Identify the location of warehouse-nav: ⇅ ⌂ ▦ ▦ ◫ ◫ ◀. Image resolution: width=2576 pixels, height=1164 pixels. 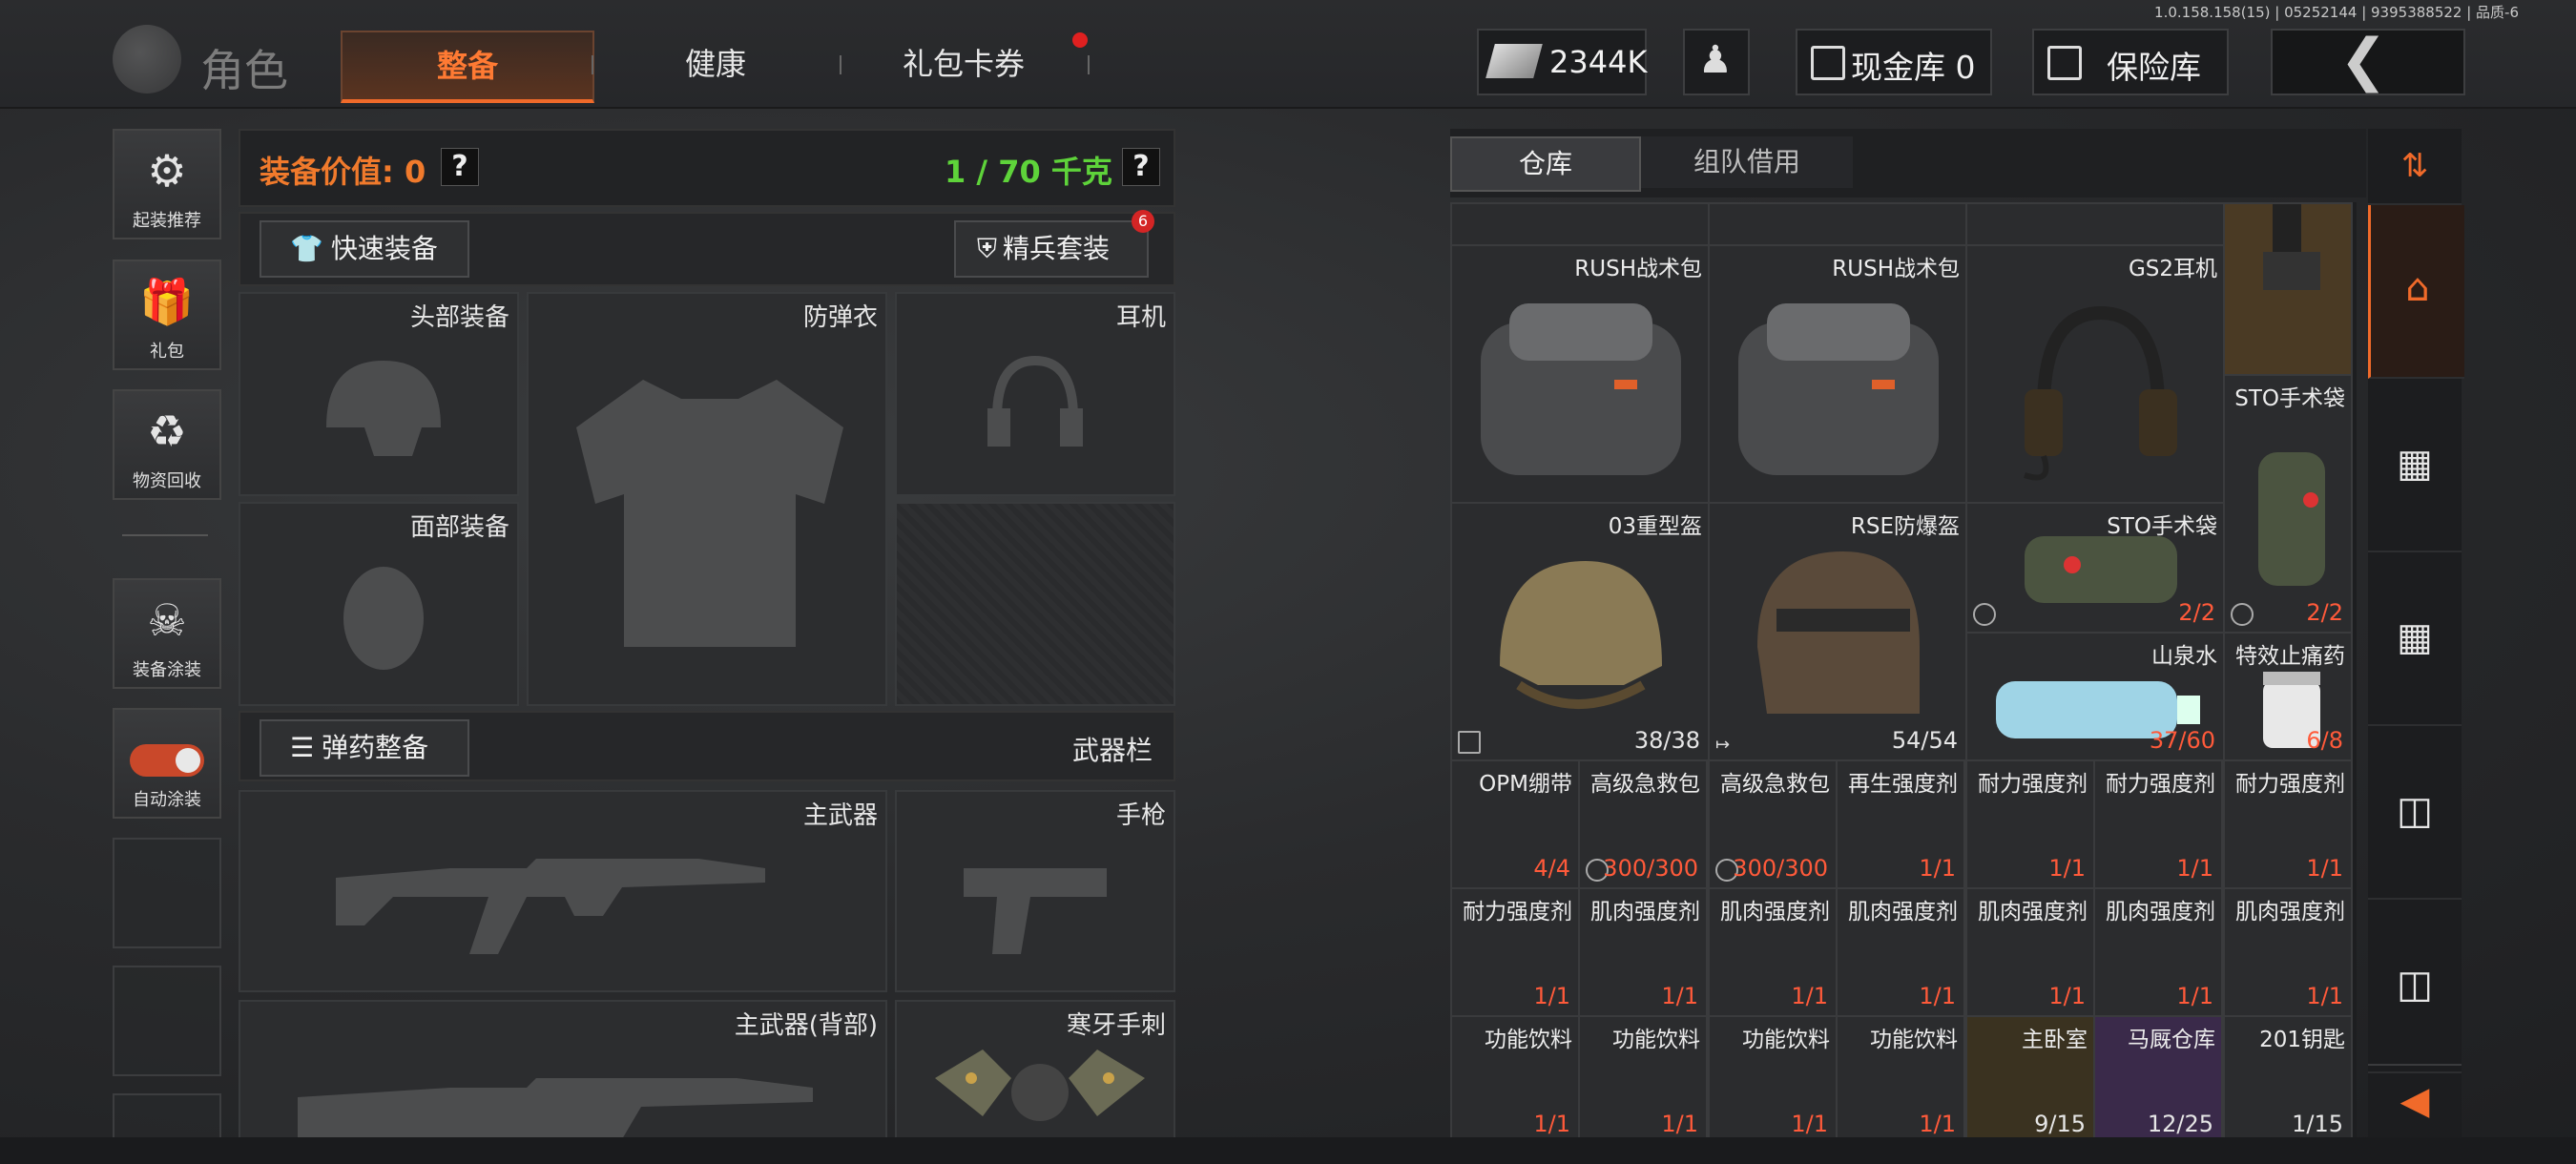
(2416, 635).